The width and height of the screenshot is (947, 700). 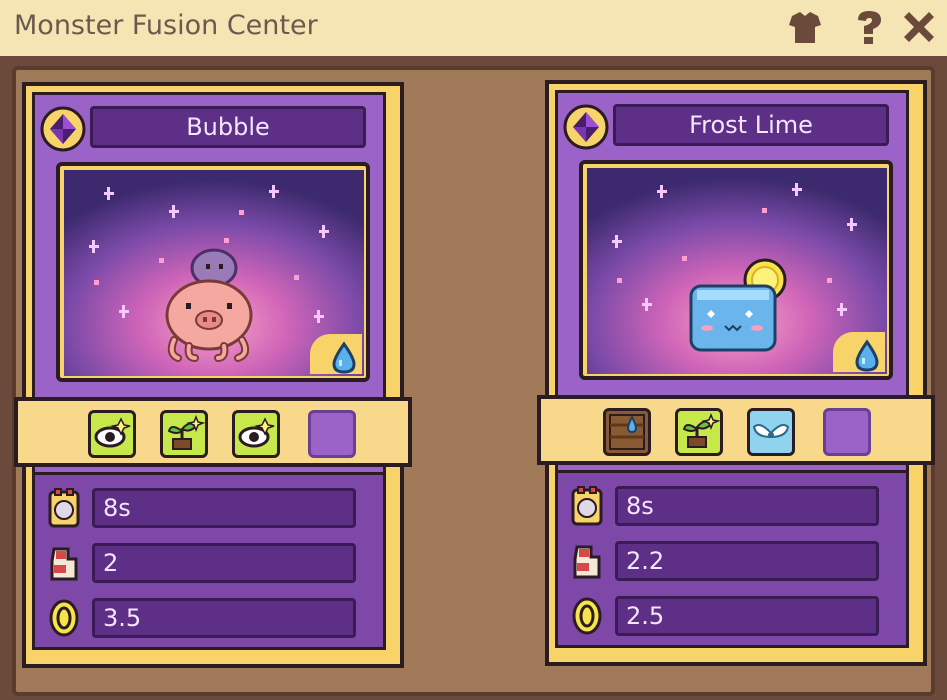 I want to click on stat-row-coin: 3.5, so click(x=206, y=618).